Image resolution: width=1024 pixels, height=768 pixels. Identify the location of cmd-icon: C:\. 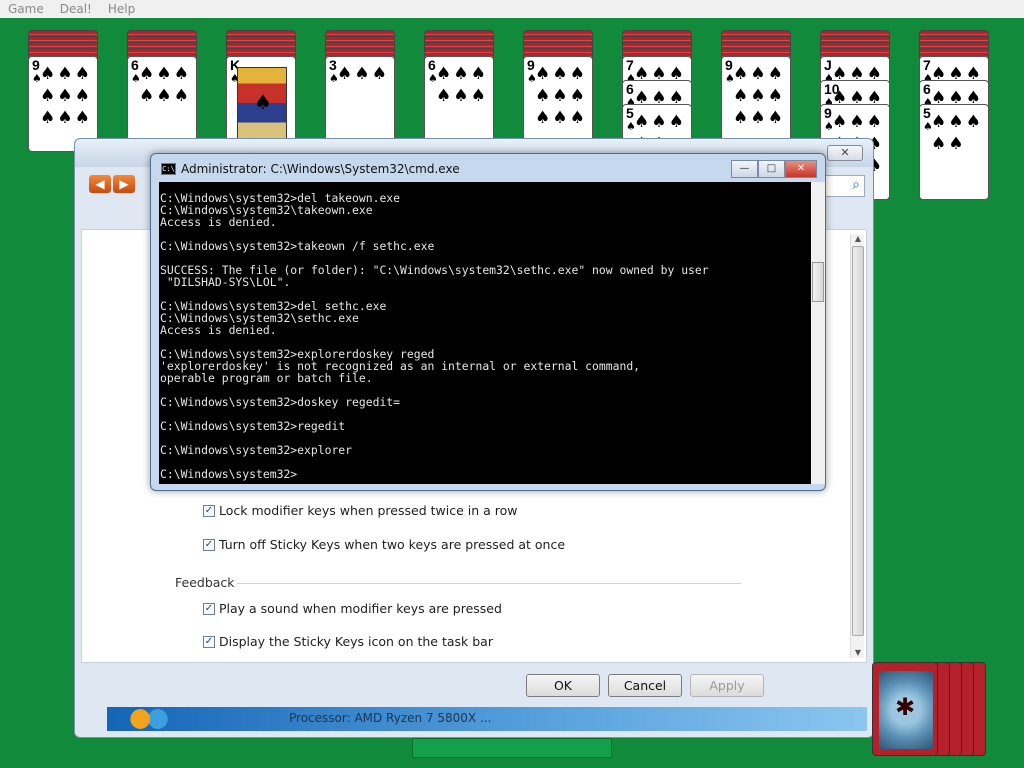
(168, 169).